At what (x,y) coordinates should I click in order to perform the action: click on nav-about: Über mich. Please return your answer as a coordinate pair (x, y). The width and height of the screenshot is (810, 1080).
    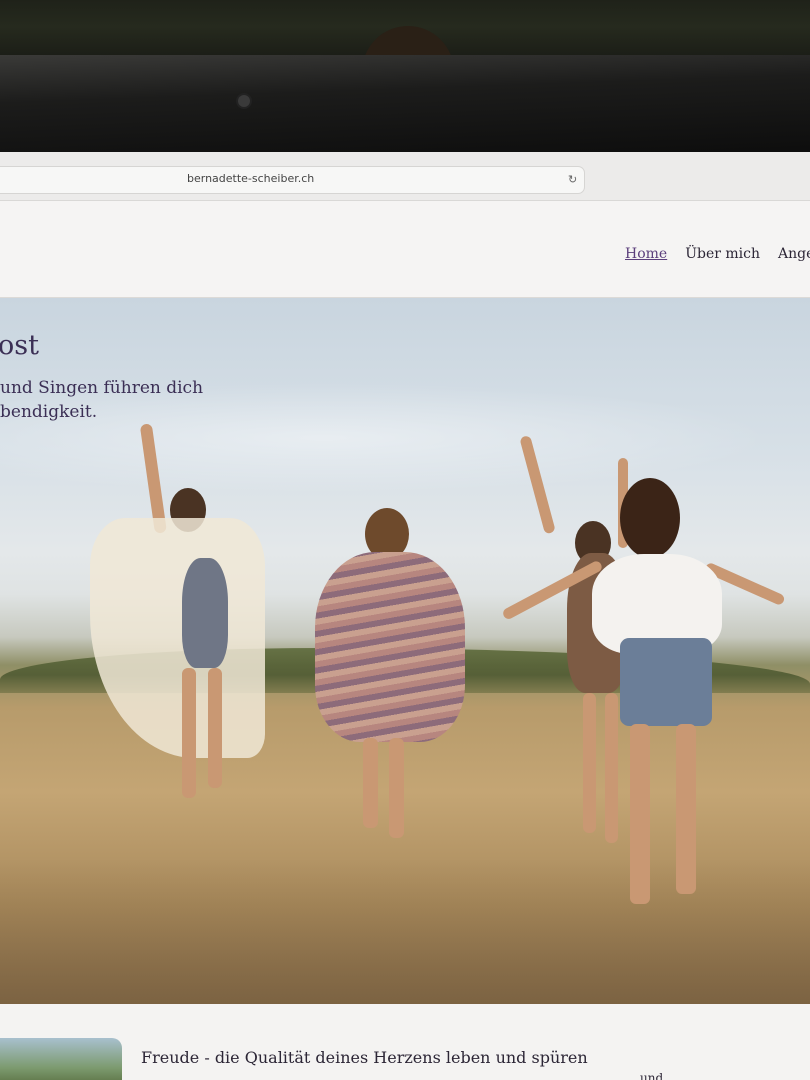
    Looking at the image, I should click on (722, 254).